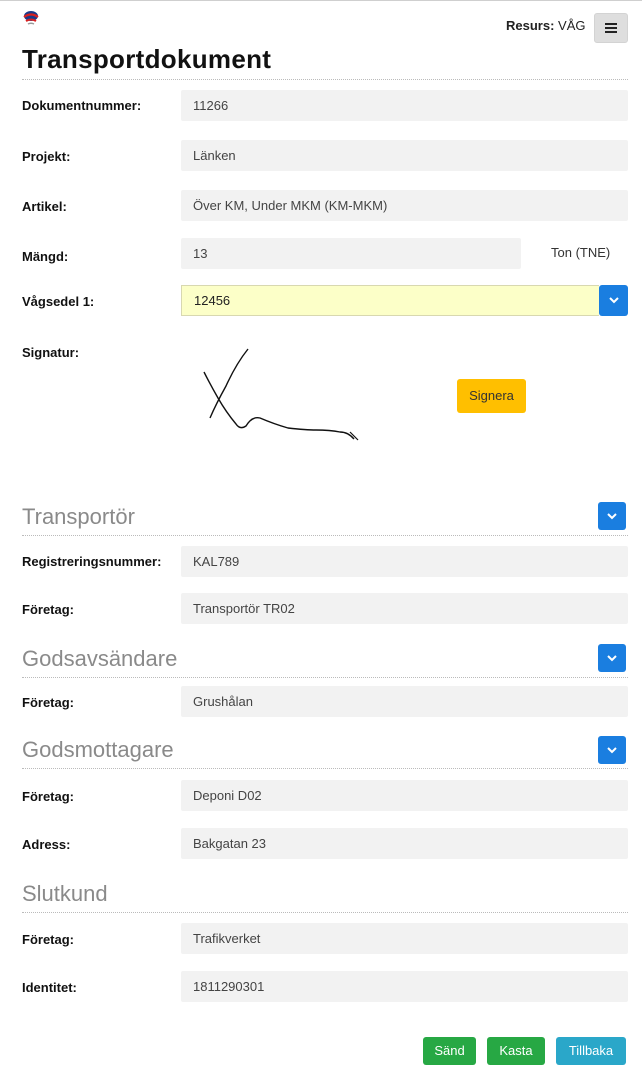 The height and width of the screenshot is (1065, 642). I want to click on vagsedel-select: 12456, so click(390, 300).